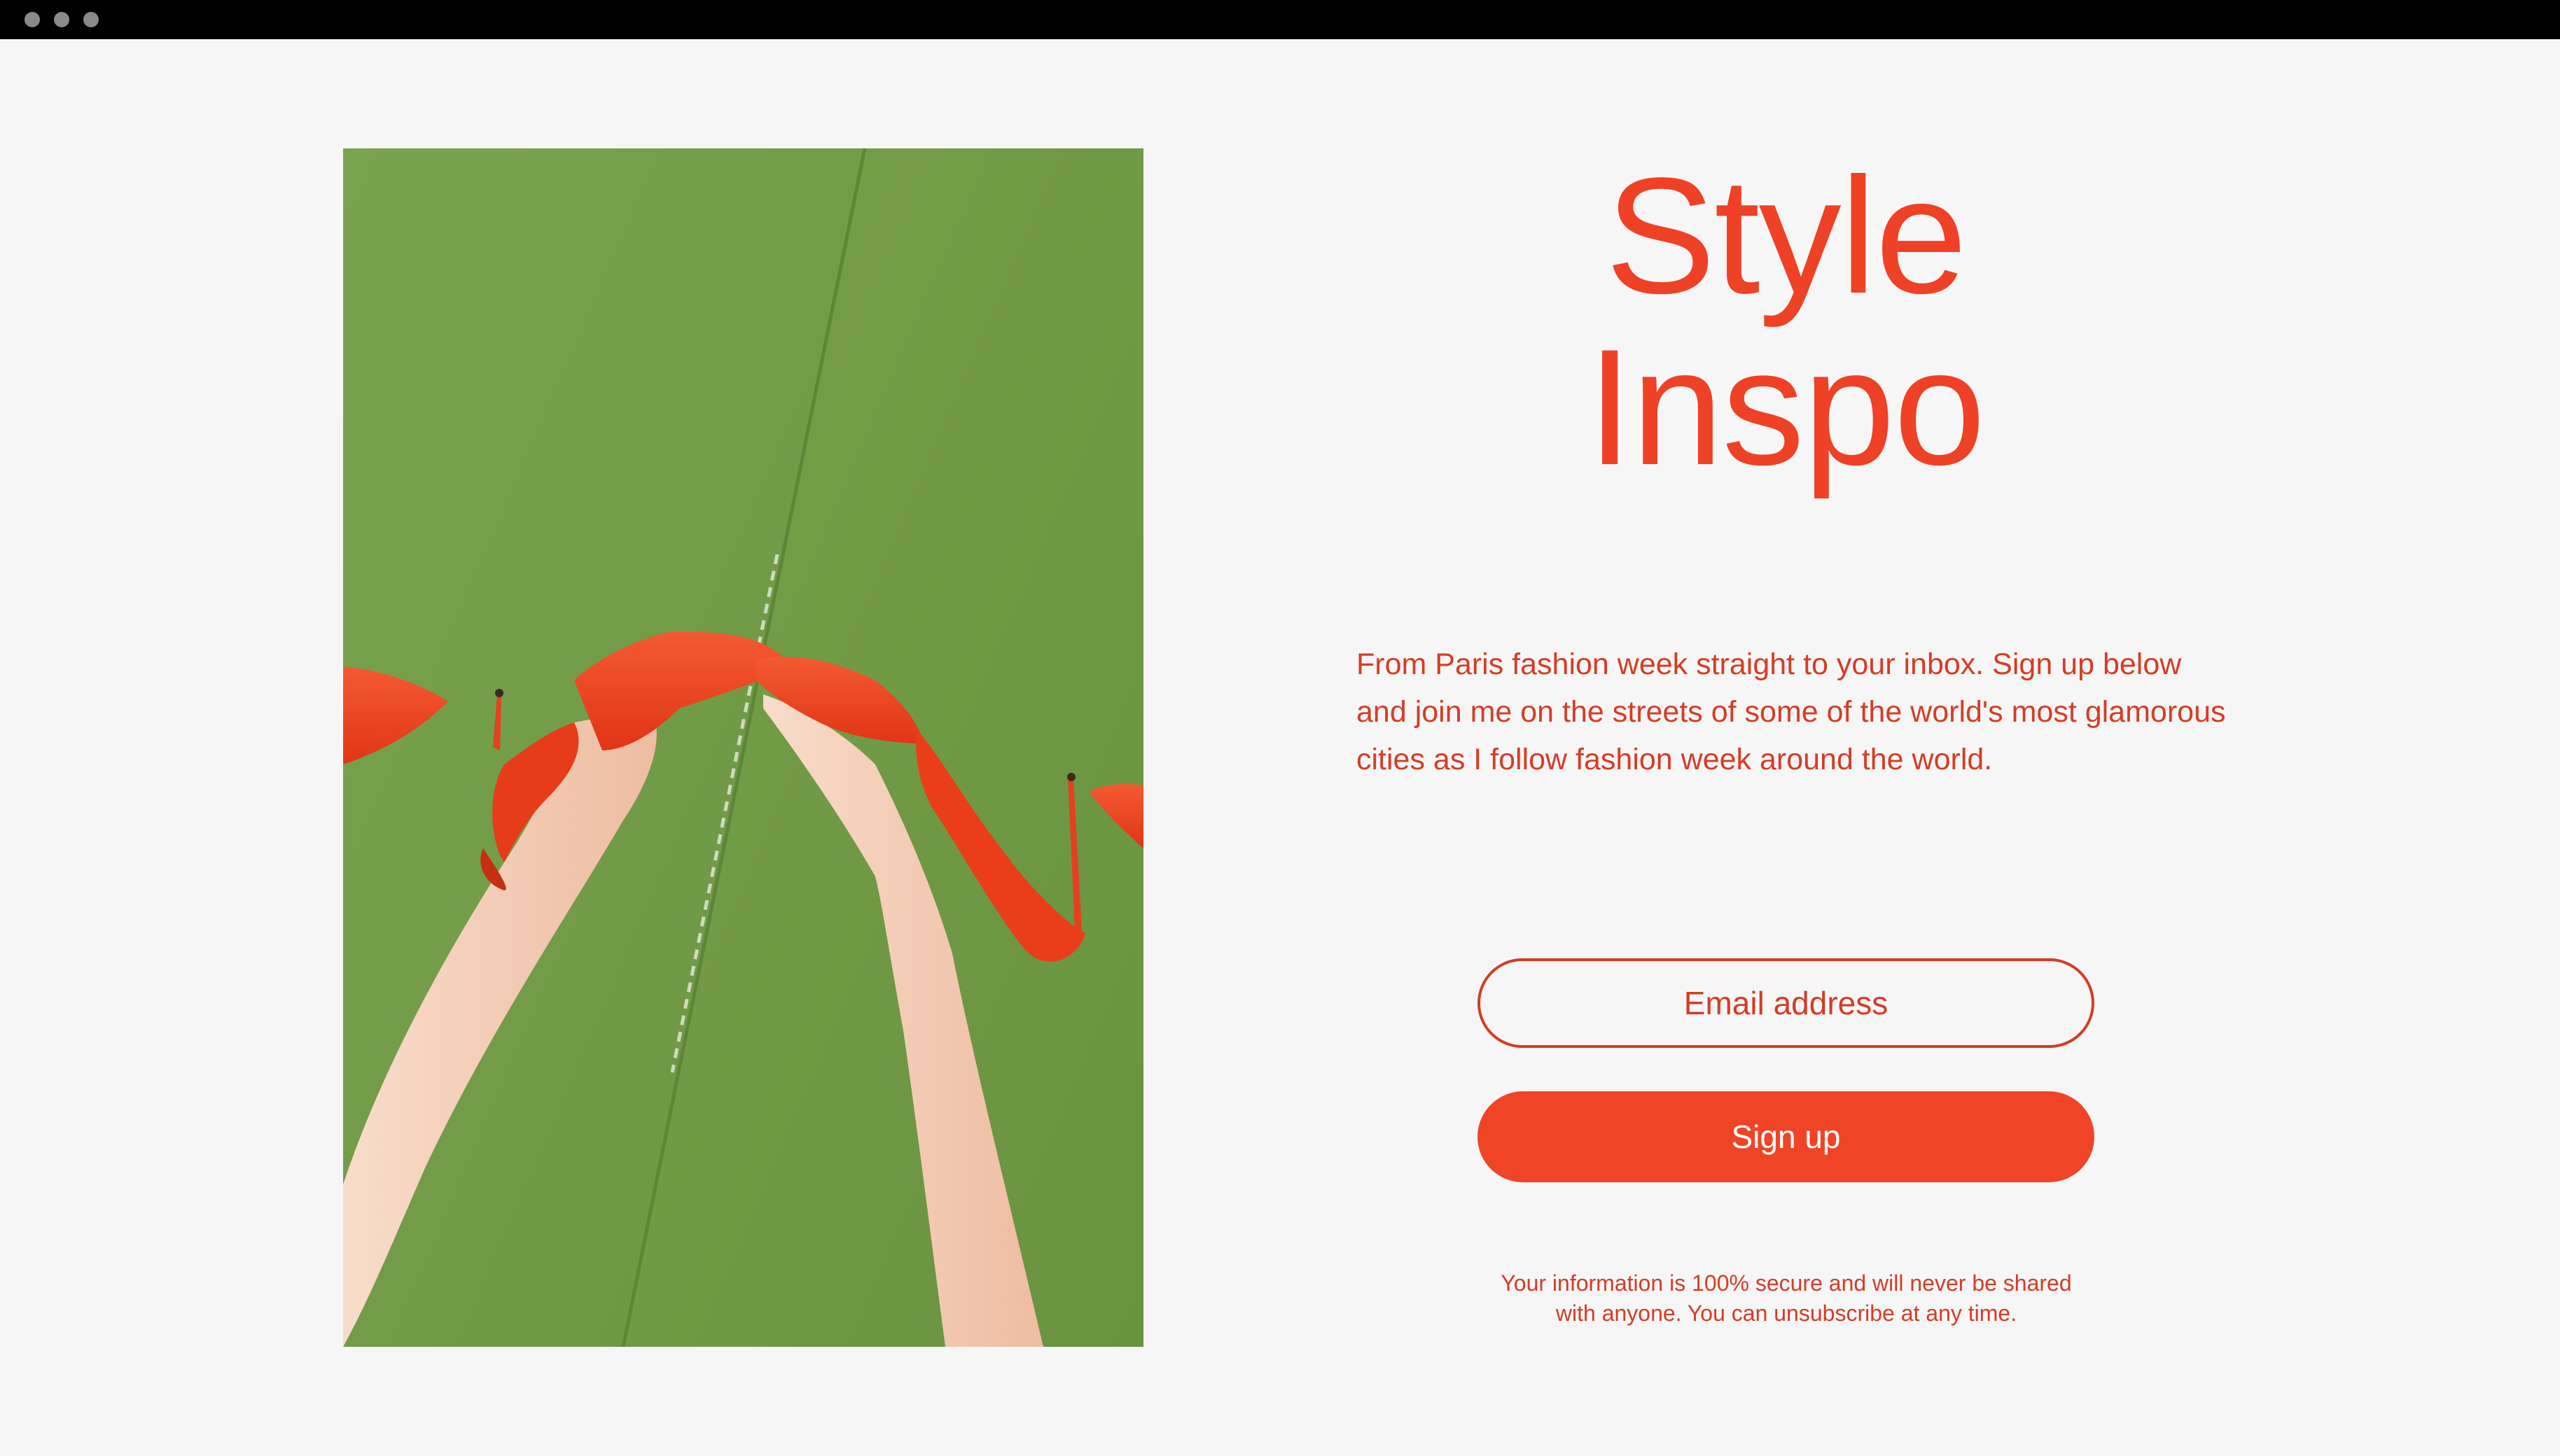  Describe the element at coordinates (1785, 1136) in the screenshot. I see `sign-up-button: Sign up` at that location.